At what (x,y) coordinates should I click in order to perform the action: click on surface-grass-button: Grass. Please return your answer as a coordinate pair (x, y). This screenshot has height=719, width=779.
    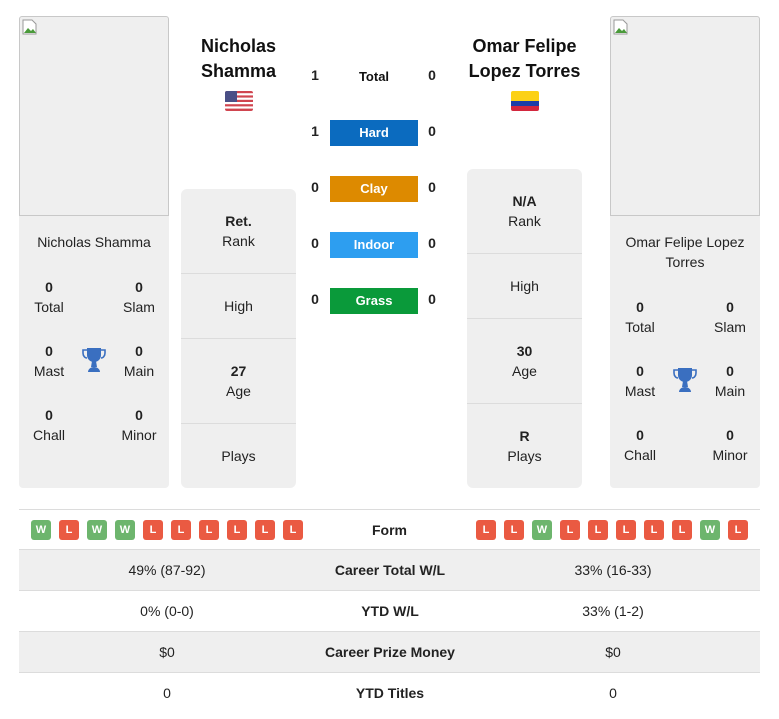
    Looking at the image, I should click on (374, 301).